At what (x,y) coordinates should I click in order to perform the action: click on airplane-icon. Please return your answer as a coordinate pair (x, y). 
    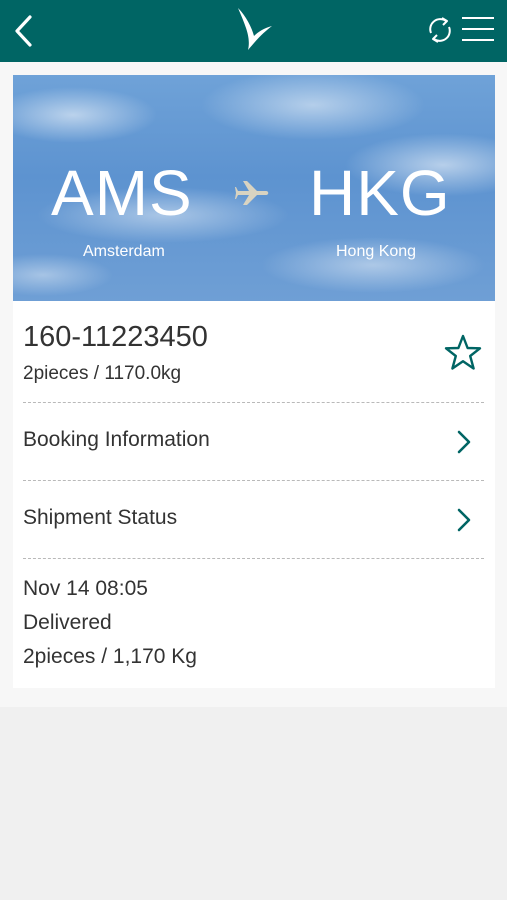
    Looking at the image, I should click on (252, 193).